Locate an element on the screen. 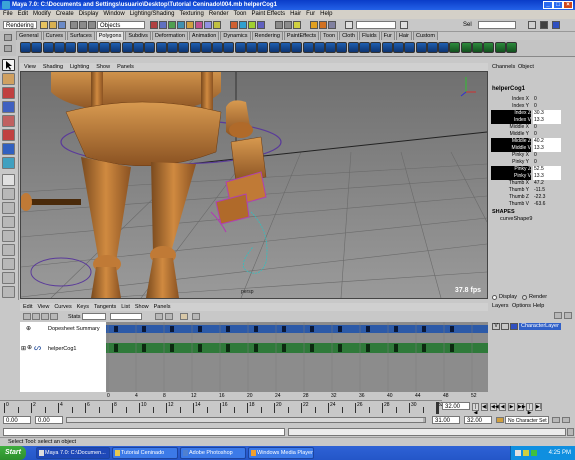 The width and height of the screenshot is (575, 460). poly-pipe-icon is located at coordinates (116, 47).